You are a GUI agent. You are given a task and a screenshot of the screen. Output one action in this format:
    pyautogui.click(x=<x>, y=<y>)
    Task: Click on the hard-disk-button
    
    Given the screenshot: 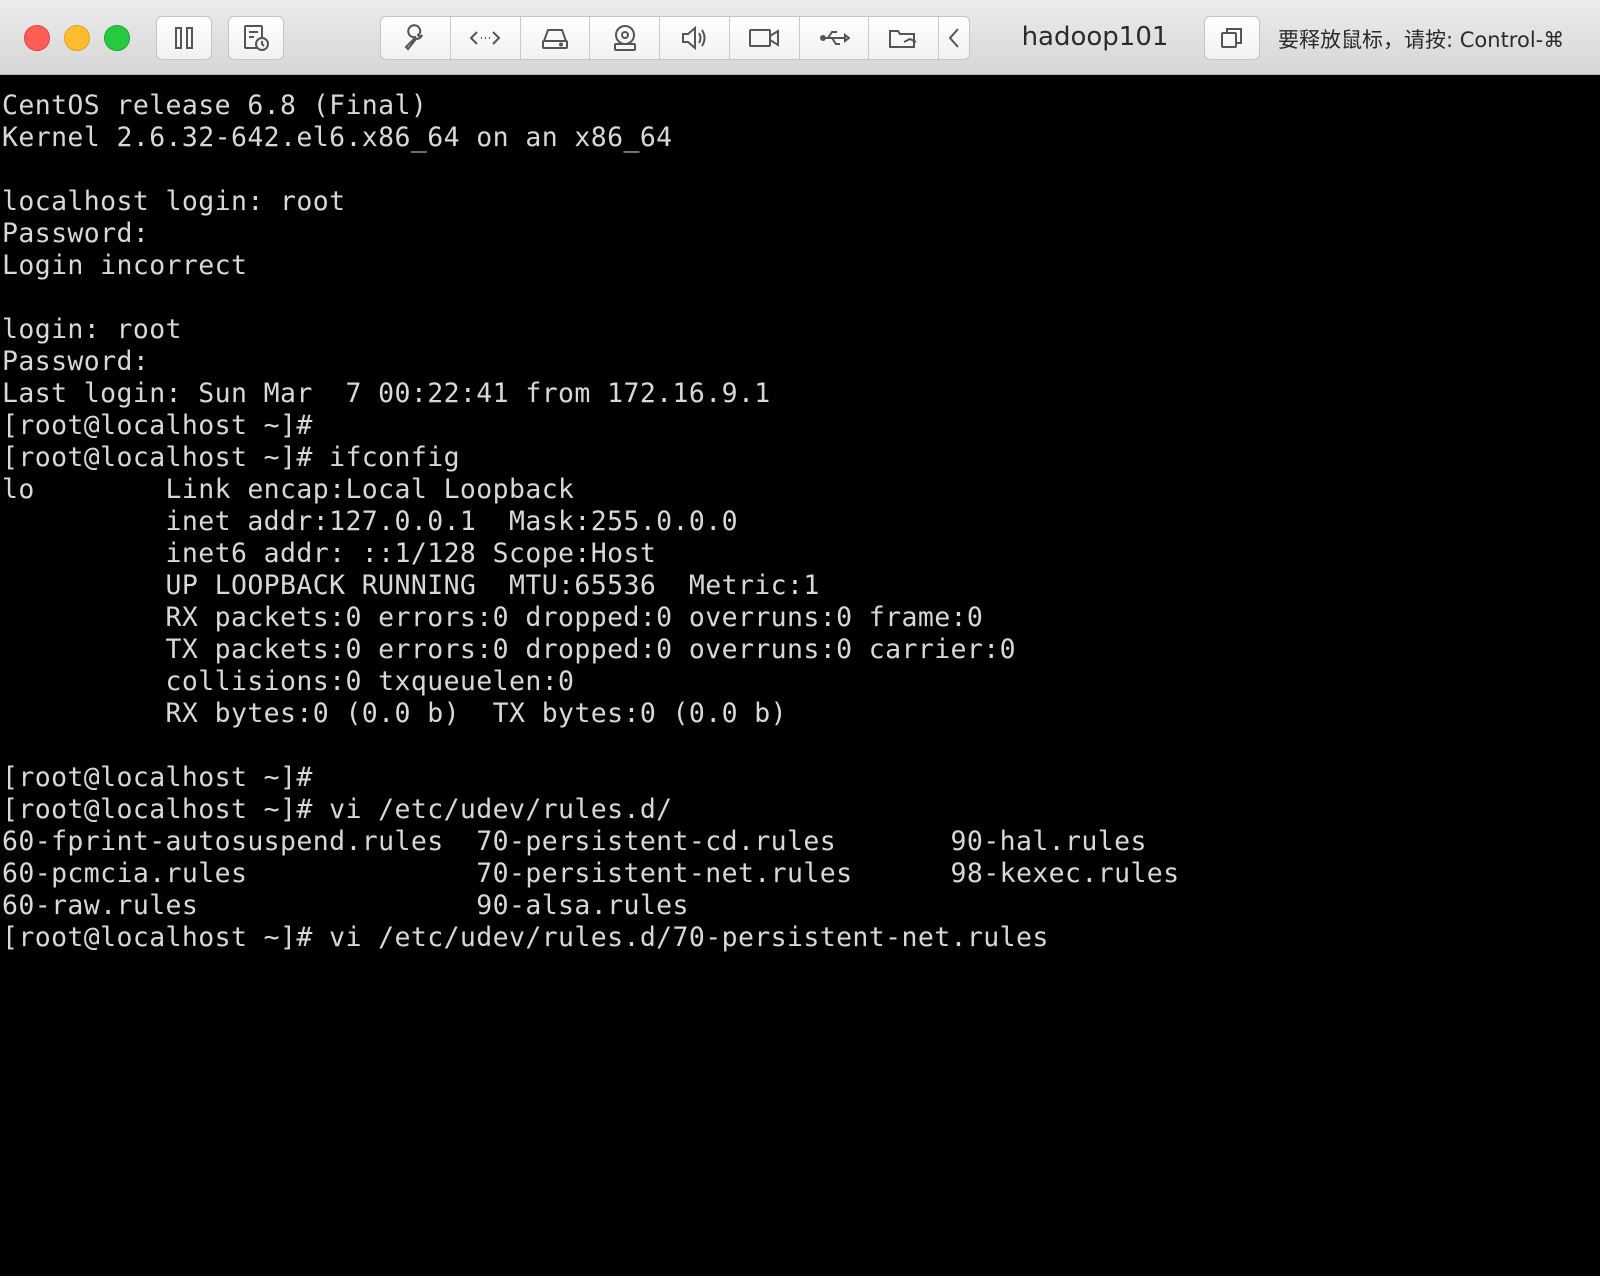 What is the action you would take?
    pyautogui.click(x=556, y=38)
    